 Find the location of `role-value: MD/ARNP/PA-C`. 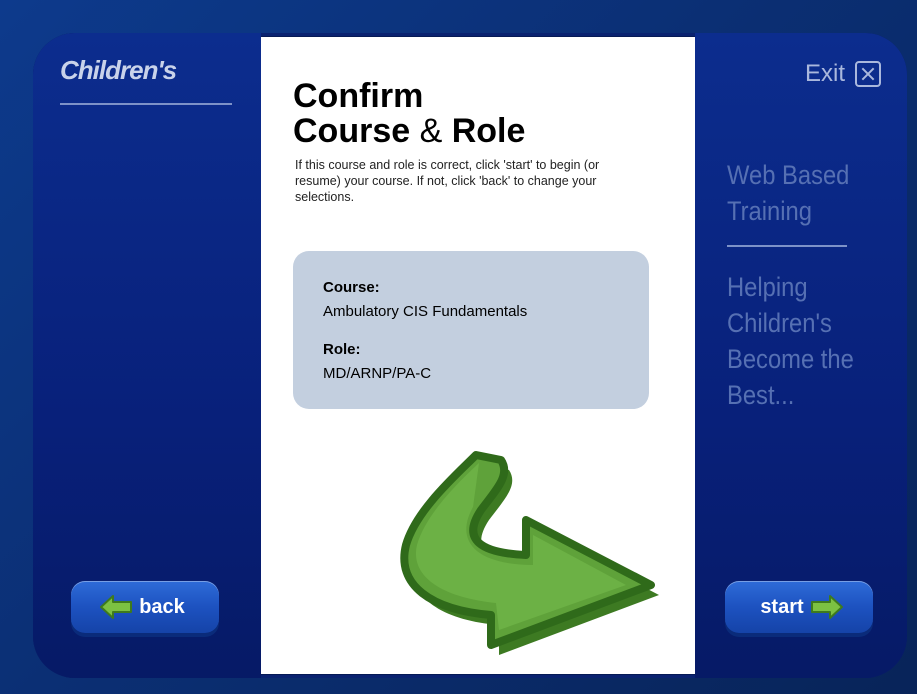

role-value: MD/ARNP/PA-C is located at coordinates (377, 373).